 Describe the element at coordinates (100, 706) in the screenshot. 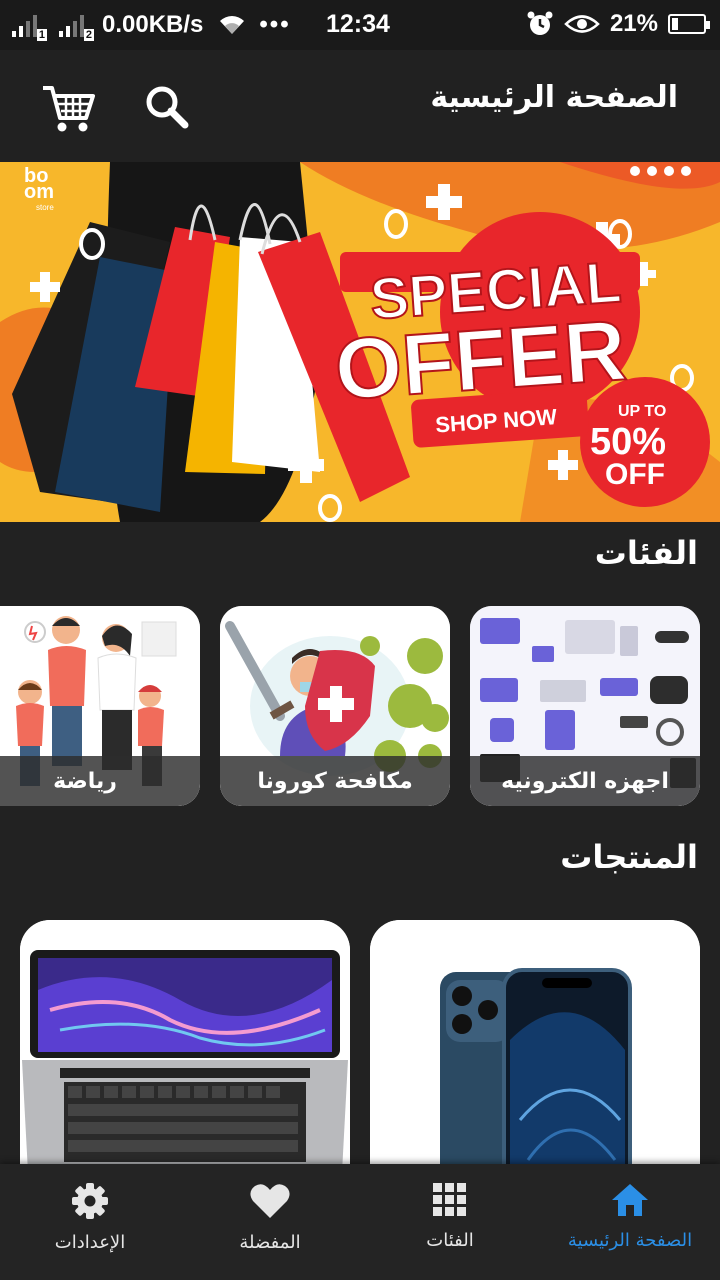

I see `category-card-sports: رياضة` at that location.